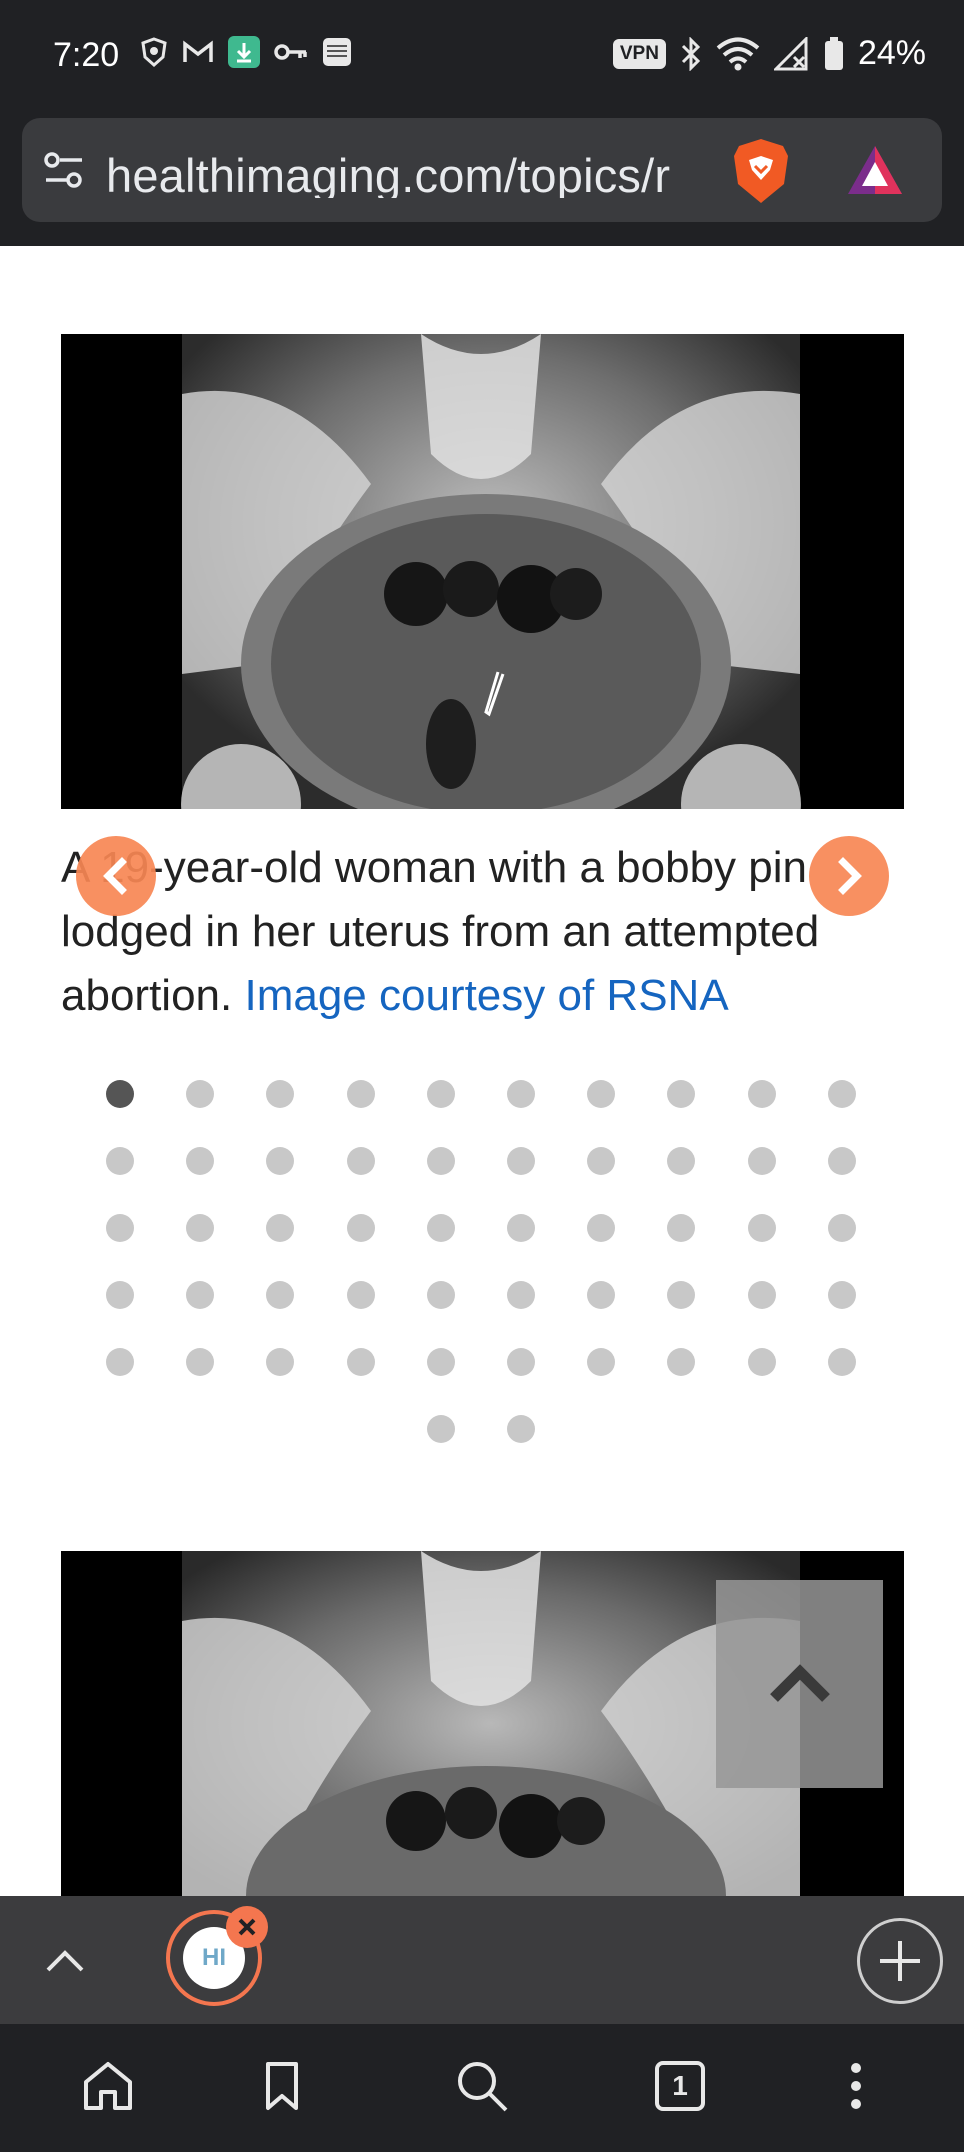 Image resolution: width=964 pixels, height=2152 pixels. What do you see at coordinates (486, 995) in the screenshot?
I see `caption-credit-link: Image courtesy of RSNA` at bounding box center [486, 995].